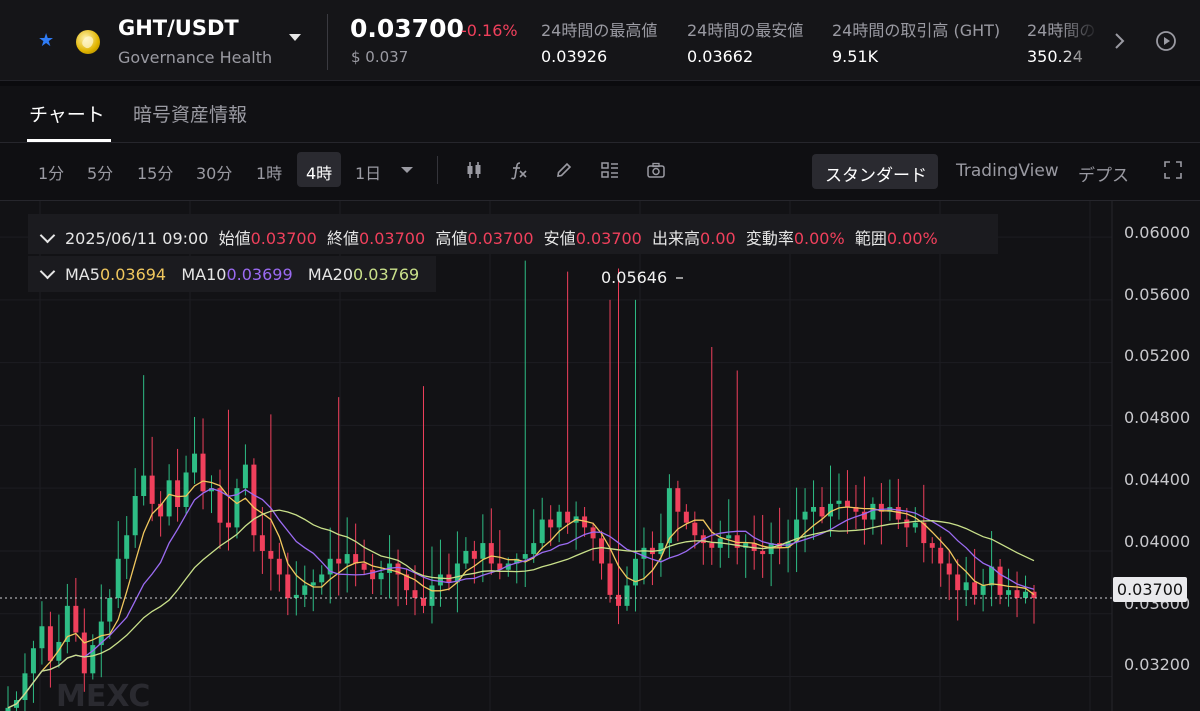 This screenshot has height=711, width=1200. I want to click on coin-logo-icon, so click(88, 42).